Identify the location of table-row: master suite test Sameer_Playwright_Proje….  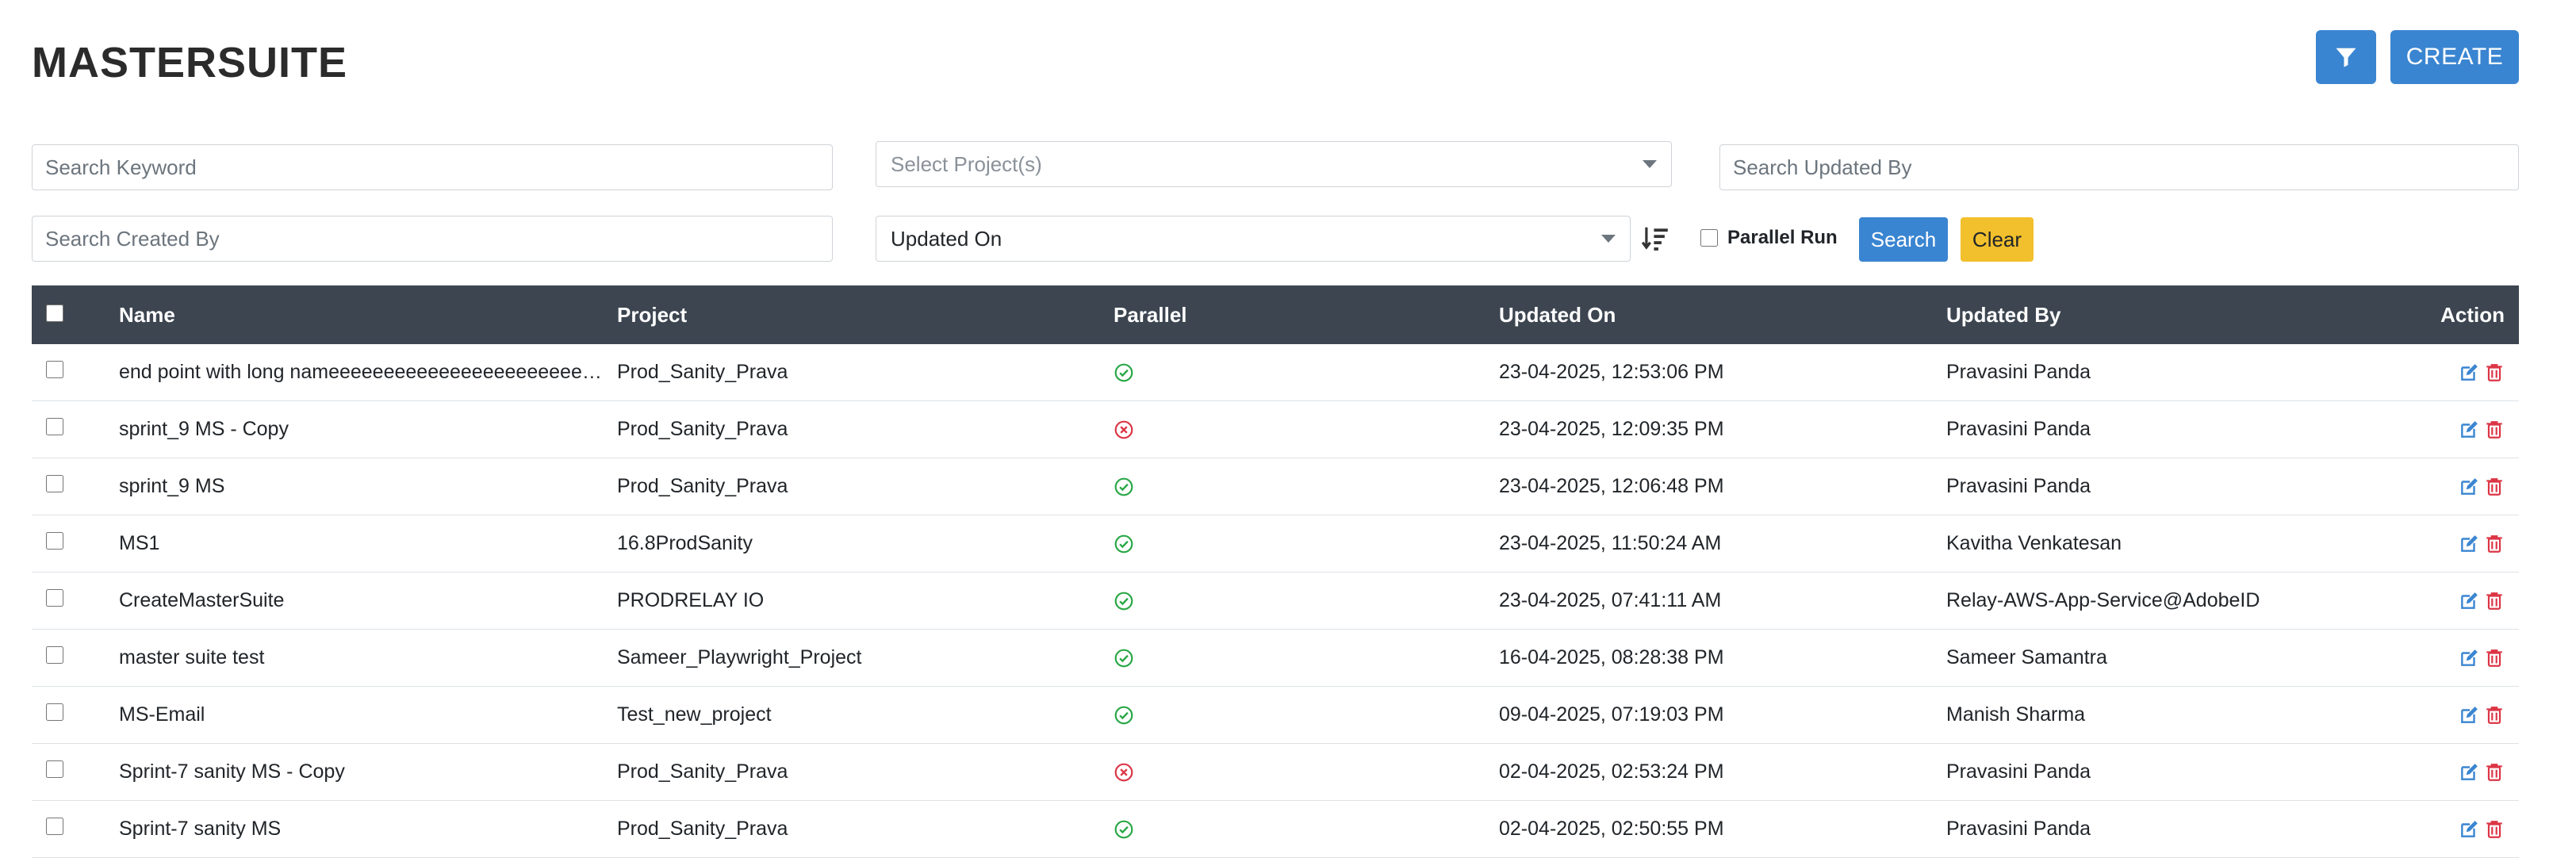
(1276, 659).